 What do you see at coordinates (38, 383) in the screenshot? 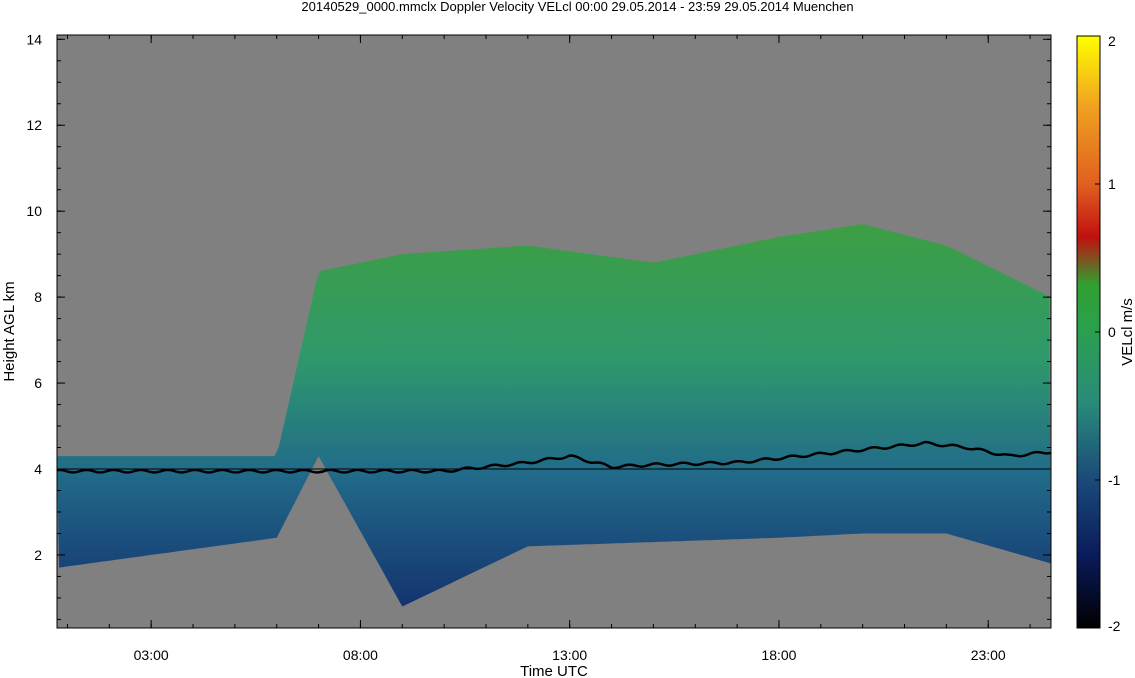
I see `y-tick-label: 6` at bounding box center [38, 383].